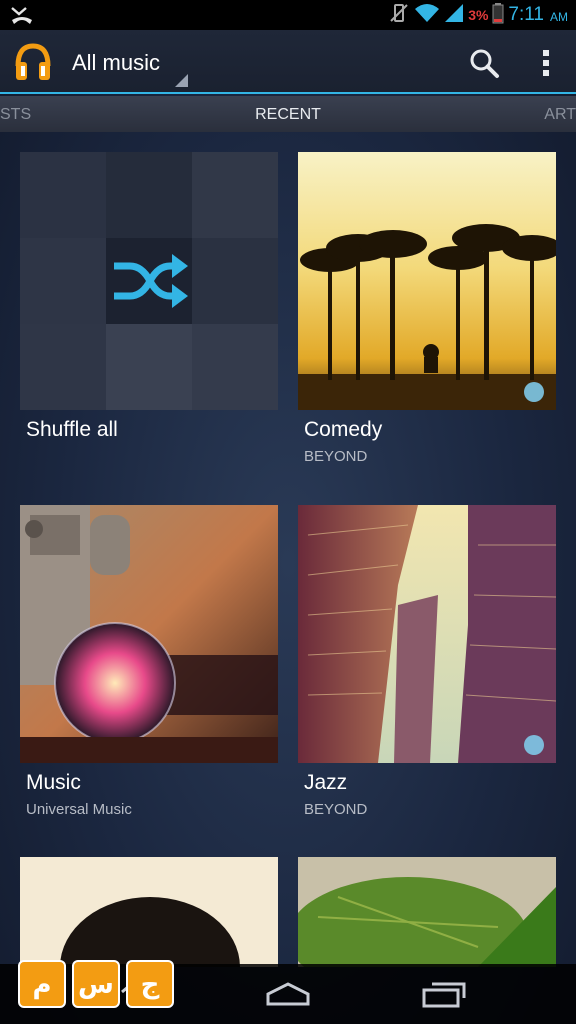 The width and height of the screenshot is (576, 1024). I want to click on shuffle-all-tile: Shuffle all, so click(149, 296).